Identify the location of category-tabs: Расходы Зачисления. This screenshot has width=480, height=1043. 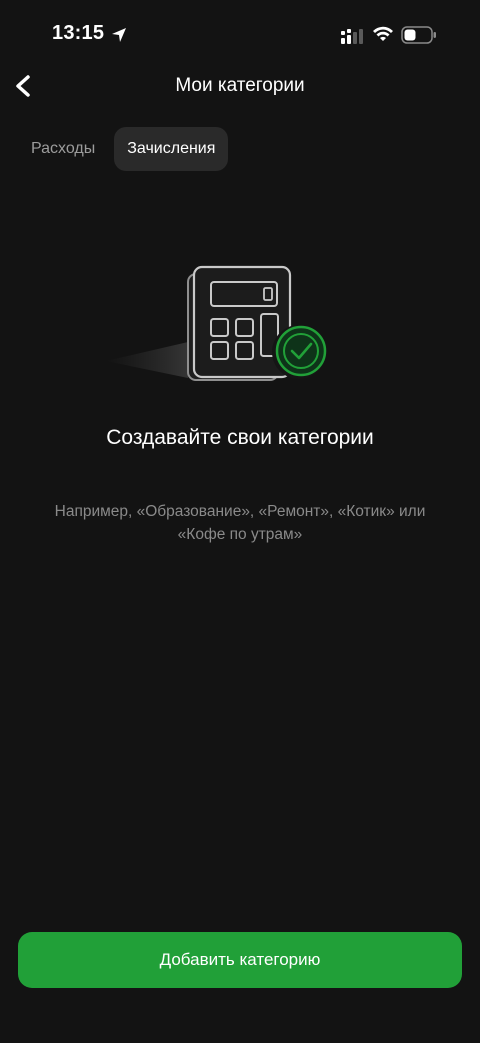
(123, 149).